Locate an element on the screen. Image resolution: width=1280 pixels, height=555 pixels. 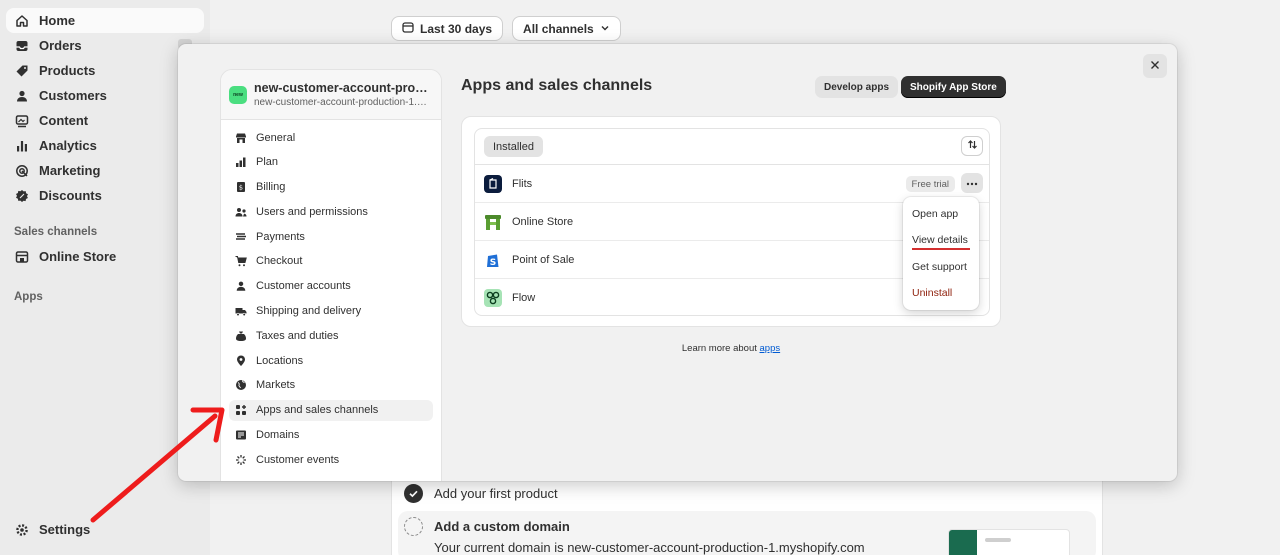
apps-icon is located at coordinates (241, 410).